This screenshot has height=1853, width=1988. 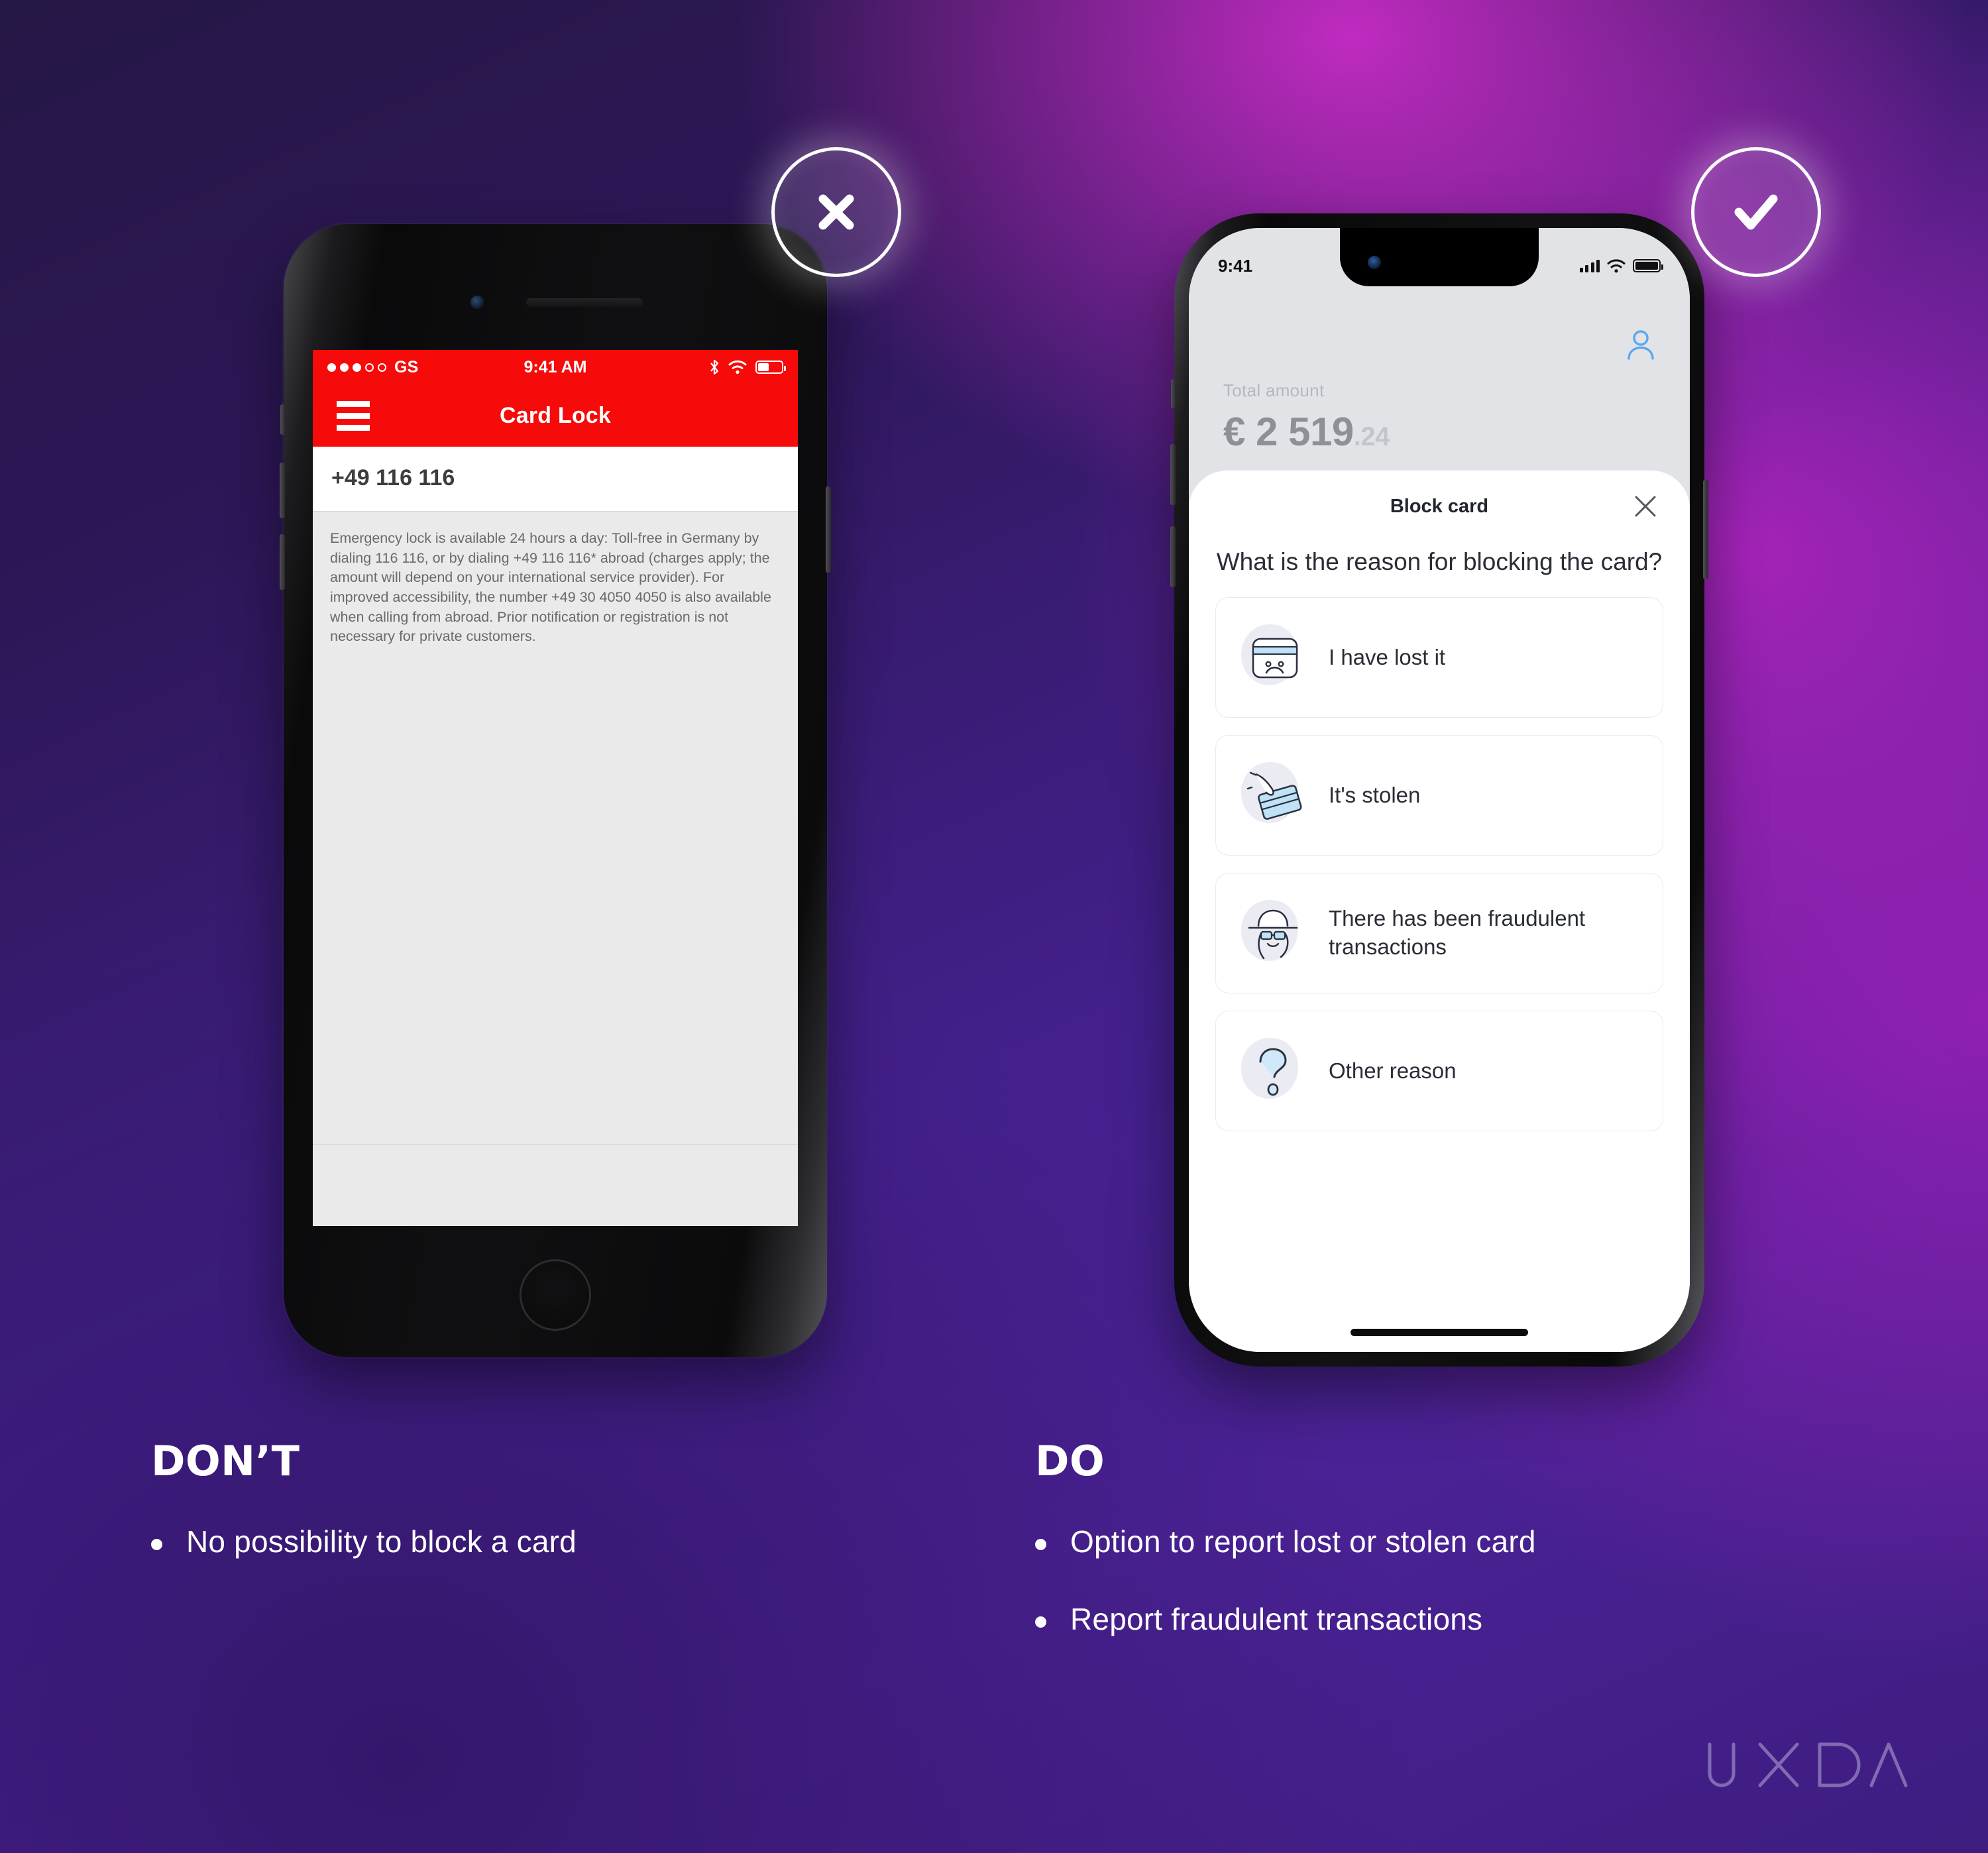 I want to click on option-label: Other reason, so click(x=1393, y=1070).